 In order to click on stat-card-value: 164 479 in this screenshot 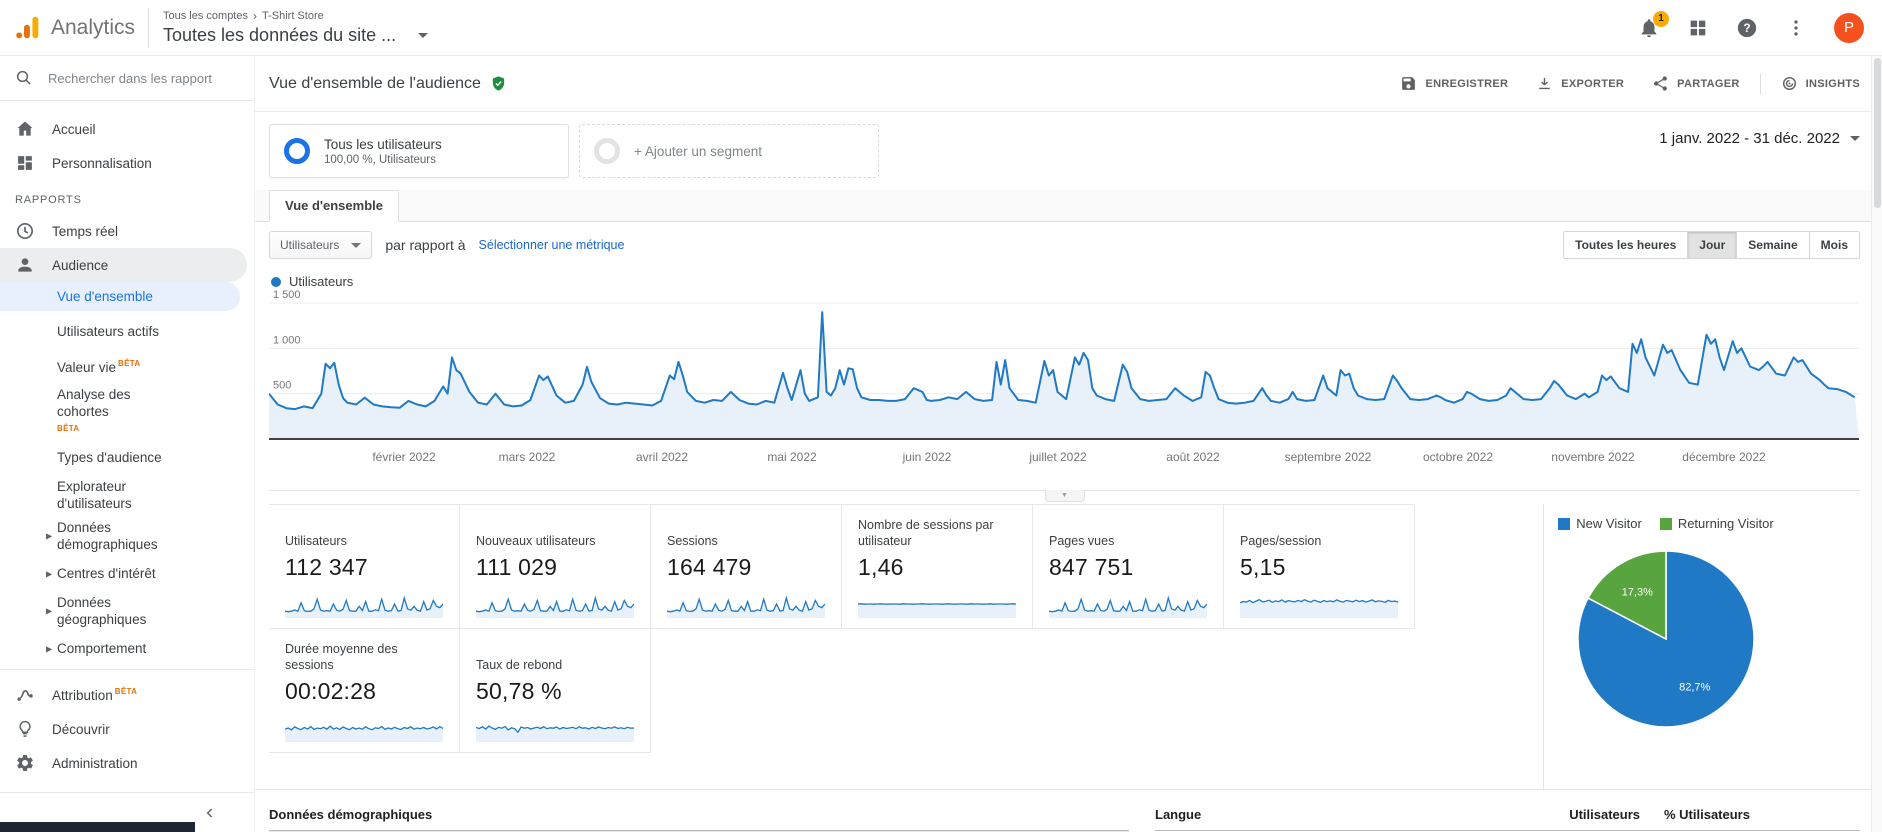, I will do `click(709, 567)`.